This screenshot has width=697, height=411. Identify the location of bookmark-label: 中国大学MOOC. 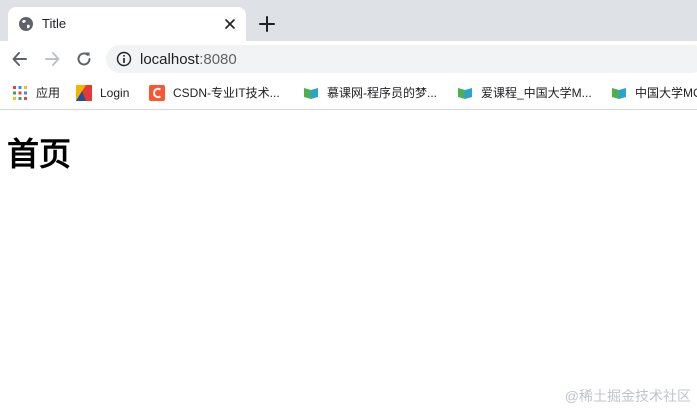
(666, 93).